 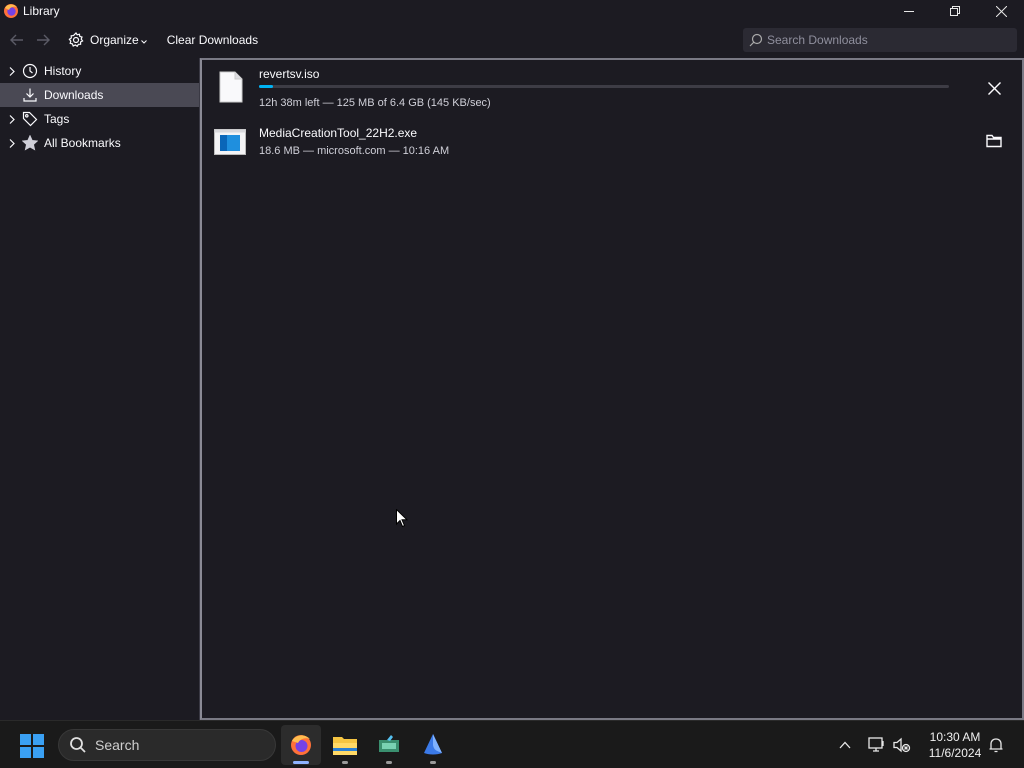 I want to click on sidebar-item-label: History, so click(x=63, y=71).